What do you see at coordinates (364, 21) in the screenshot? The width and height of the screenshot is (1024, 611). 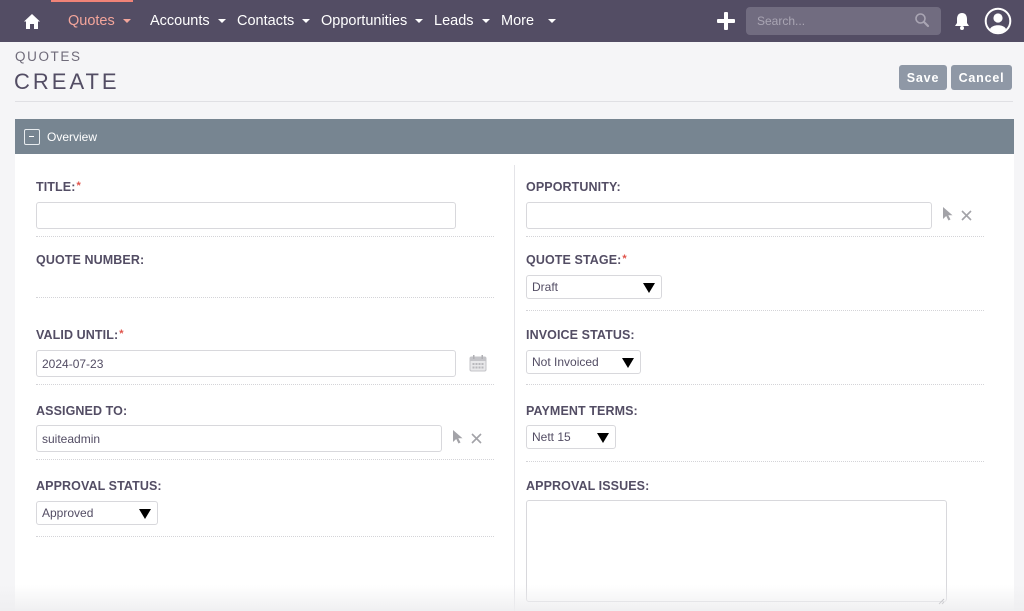 I see `nav-item-label: Opportunities` at bounding box center [364, 21].